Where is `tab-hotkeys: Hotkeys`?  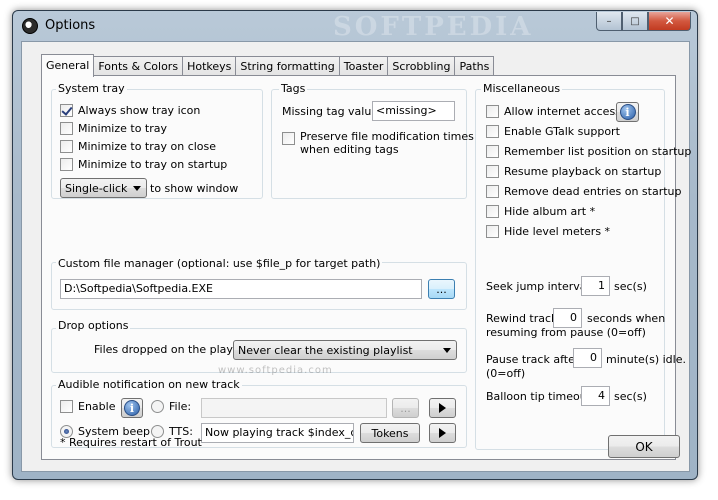 tab-hotkeys: Hotkeys is located at coordinates (209, 66).